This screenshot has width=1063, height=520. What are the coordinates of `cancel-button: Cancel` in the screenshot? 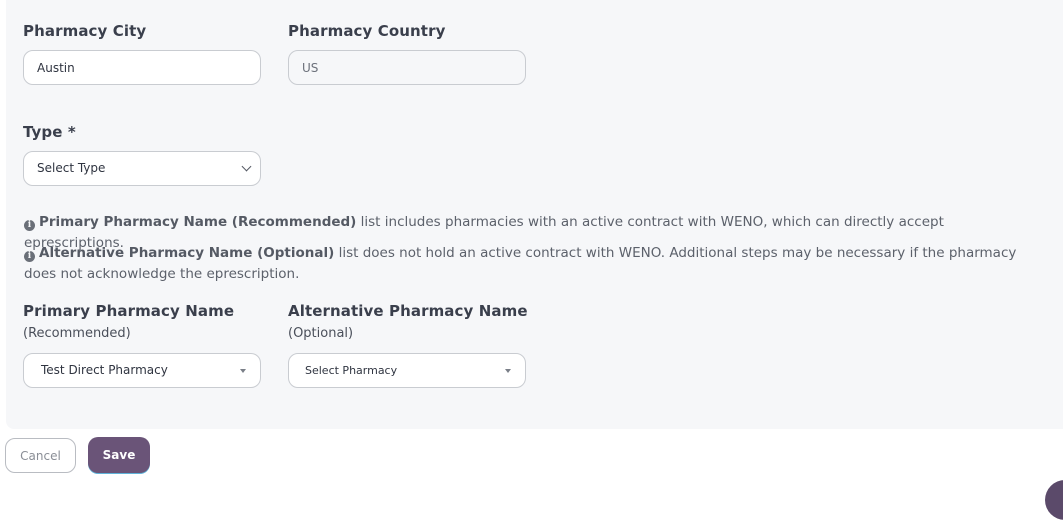 It's located at (40, 455).